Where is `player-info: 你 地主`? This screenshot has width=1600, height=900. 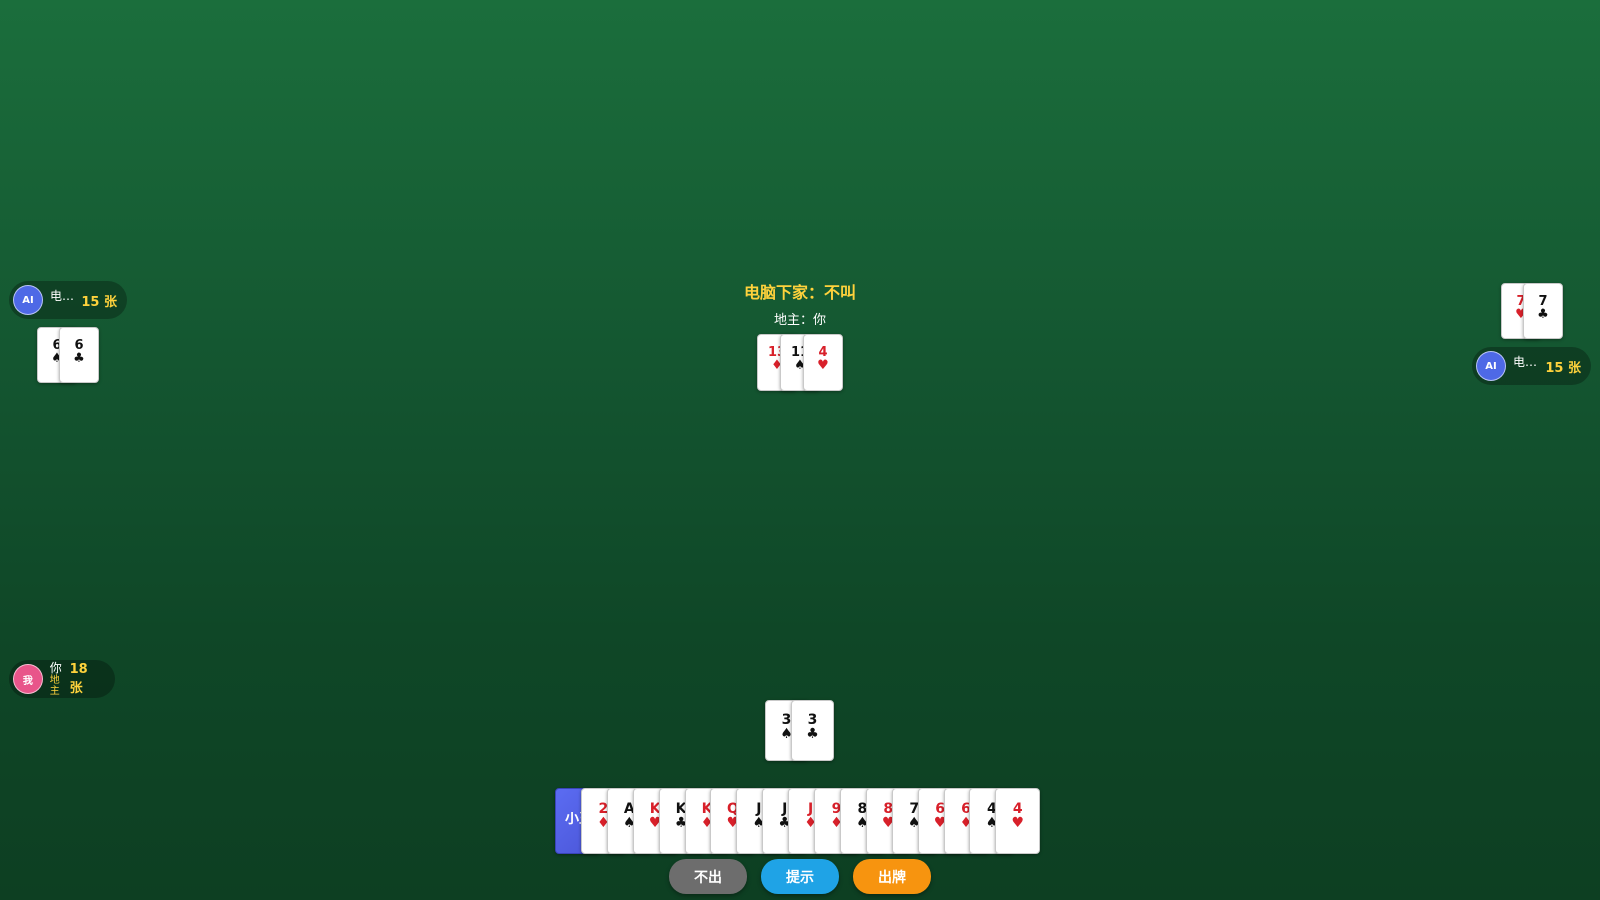
player-info: 你 地主 is located at coordinates (59, 678).